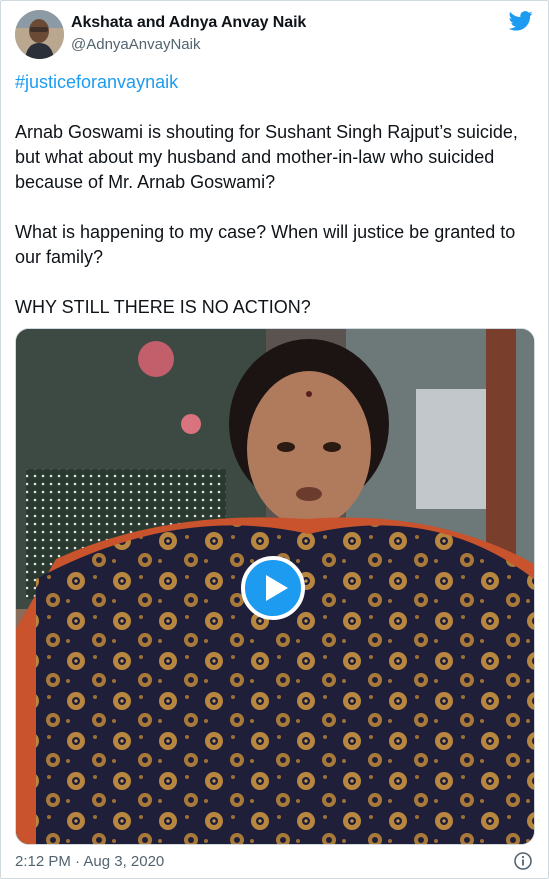 This screenshot has height=879, width=549. Describe the element at coordinates (89, 861) in the screenshot. I see `tweet-timestamp: 2:12 PM · Aug 3, 2020` at that location.